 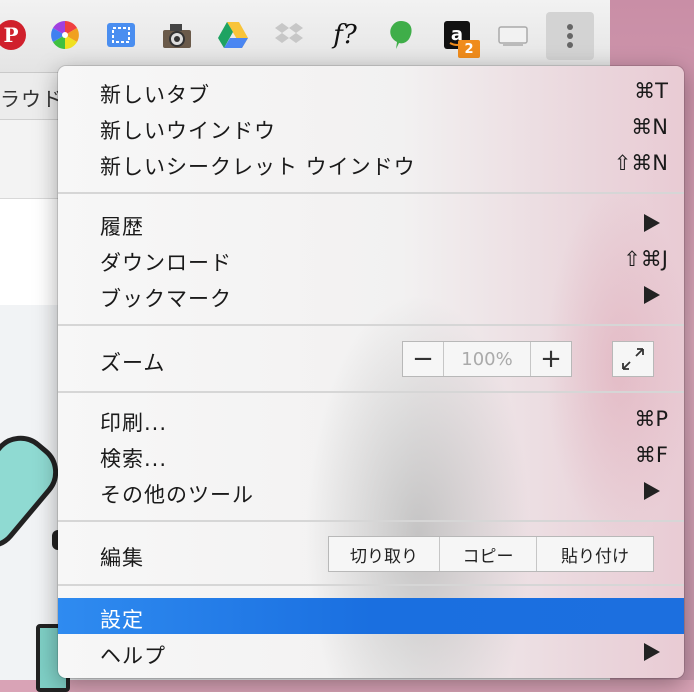 I want to click on more-vertical-icon, so click(x=570, y=36).